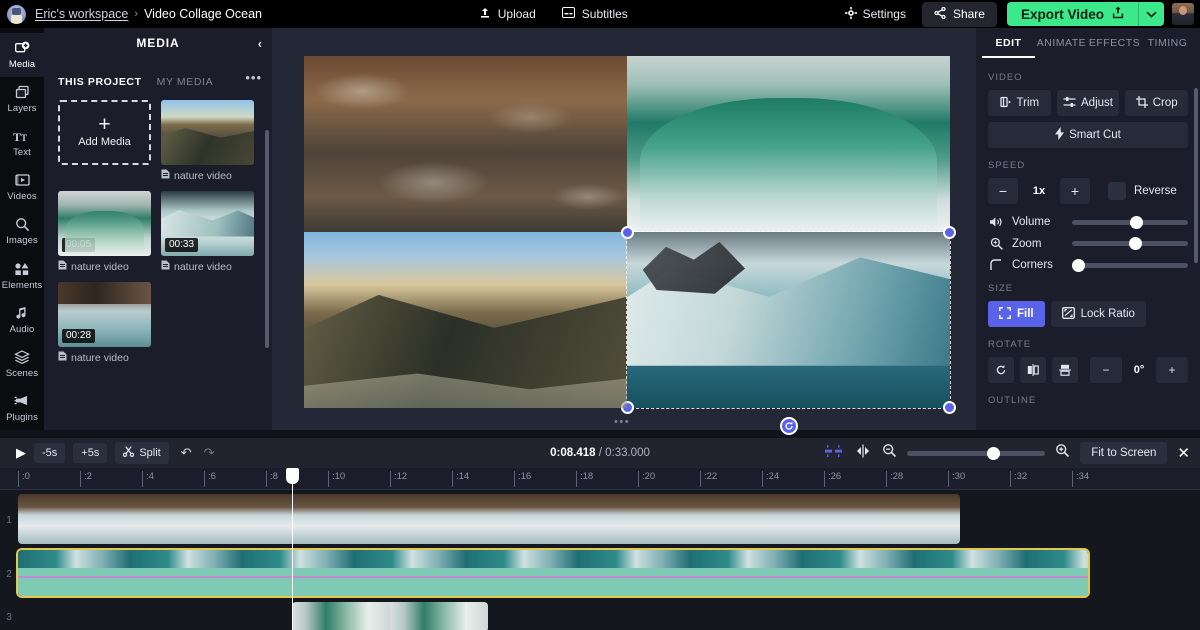 This screenshot has width=1200, height=630. What do you see at coordinates (996, 222) in the screenshot?
I see `volume-icon` at bounding box center [996, 222].